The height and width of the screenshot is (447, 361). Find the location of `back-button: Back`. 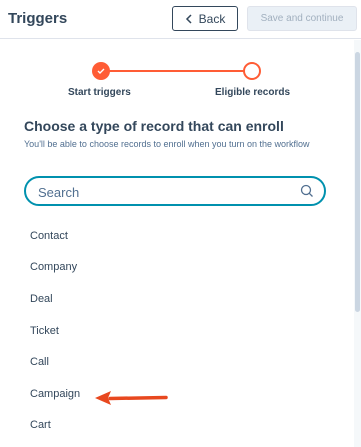

back-button: Back is located at coordinates (205, 18).